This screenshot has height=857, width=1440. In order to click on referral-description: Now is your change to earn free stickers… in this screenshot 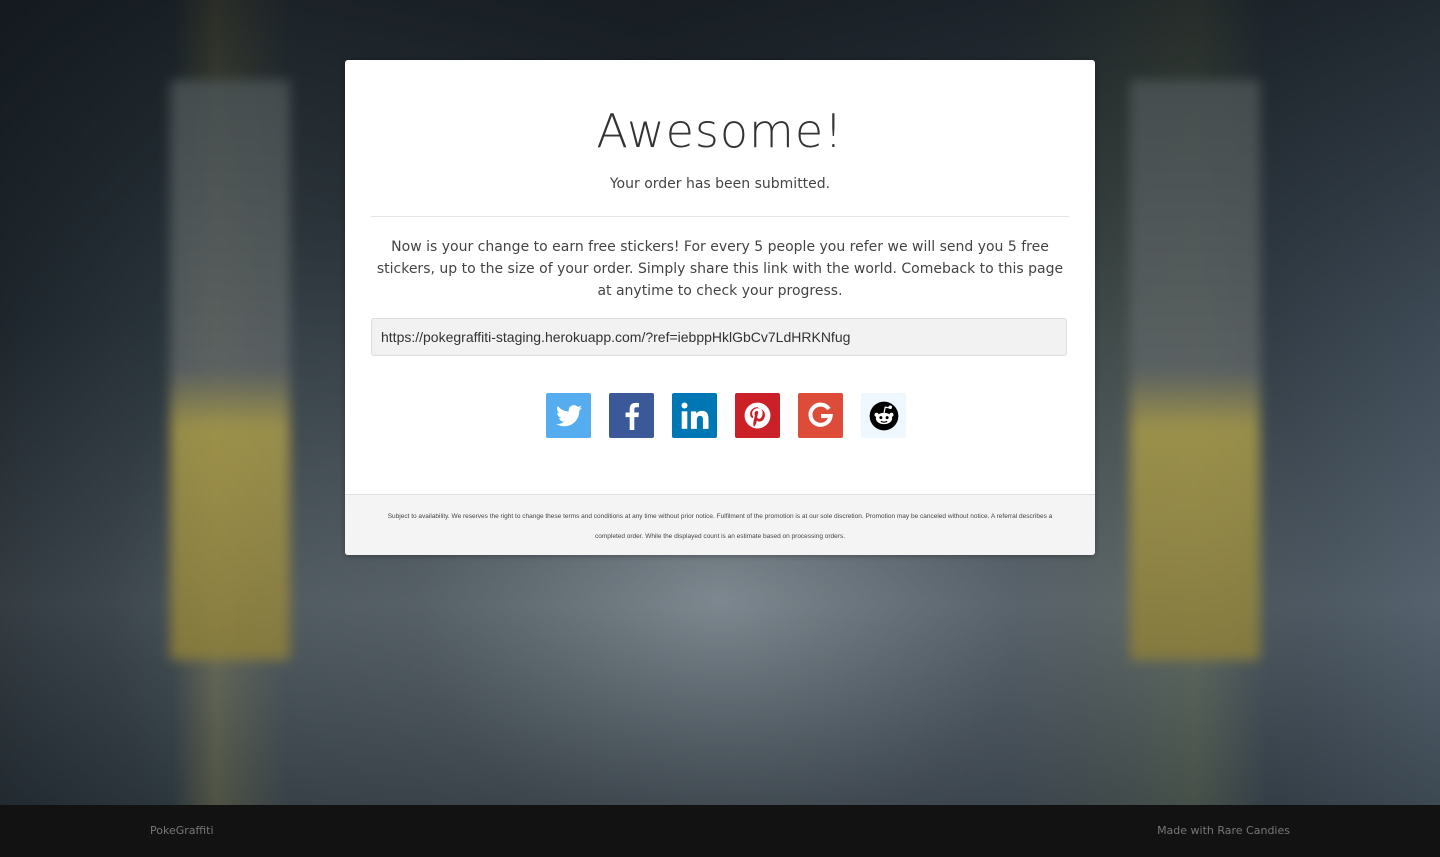, I will do `click(720, 269)`.